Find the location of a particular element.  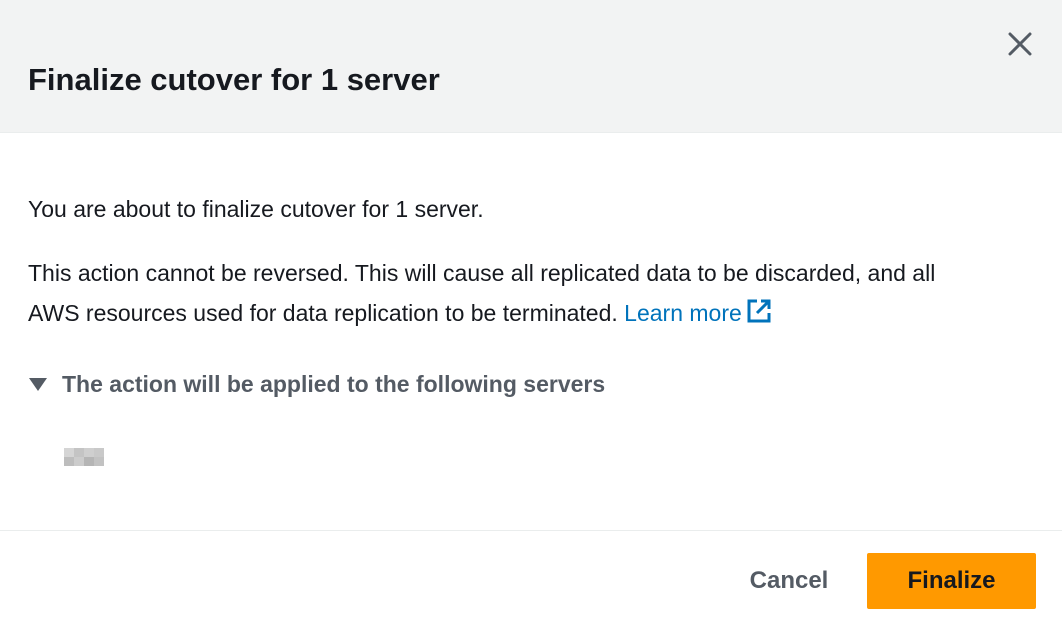

server-list is located at coordinates (84, 457).